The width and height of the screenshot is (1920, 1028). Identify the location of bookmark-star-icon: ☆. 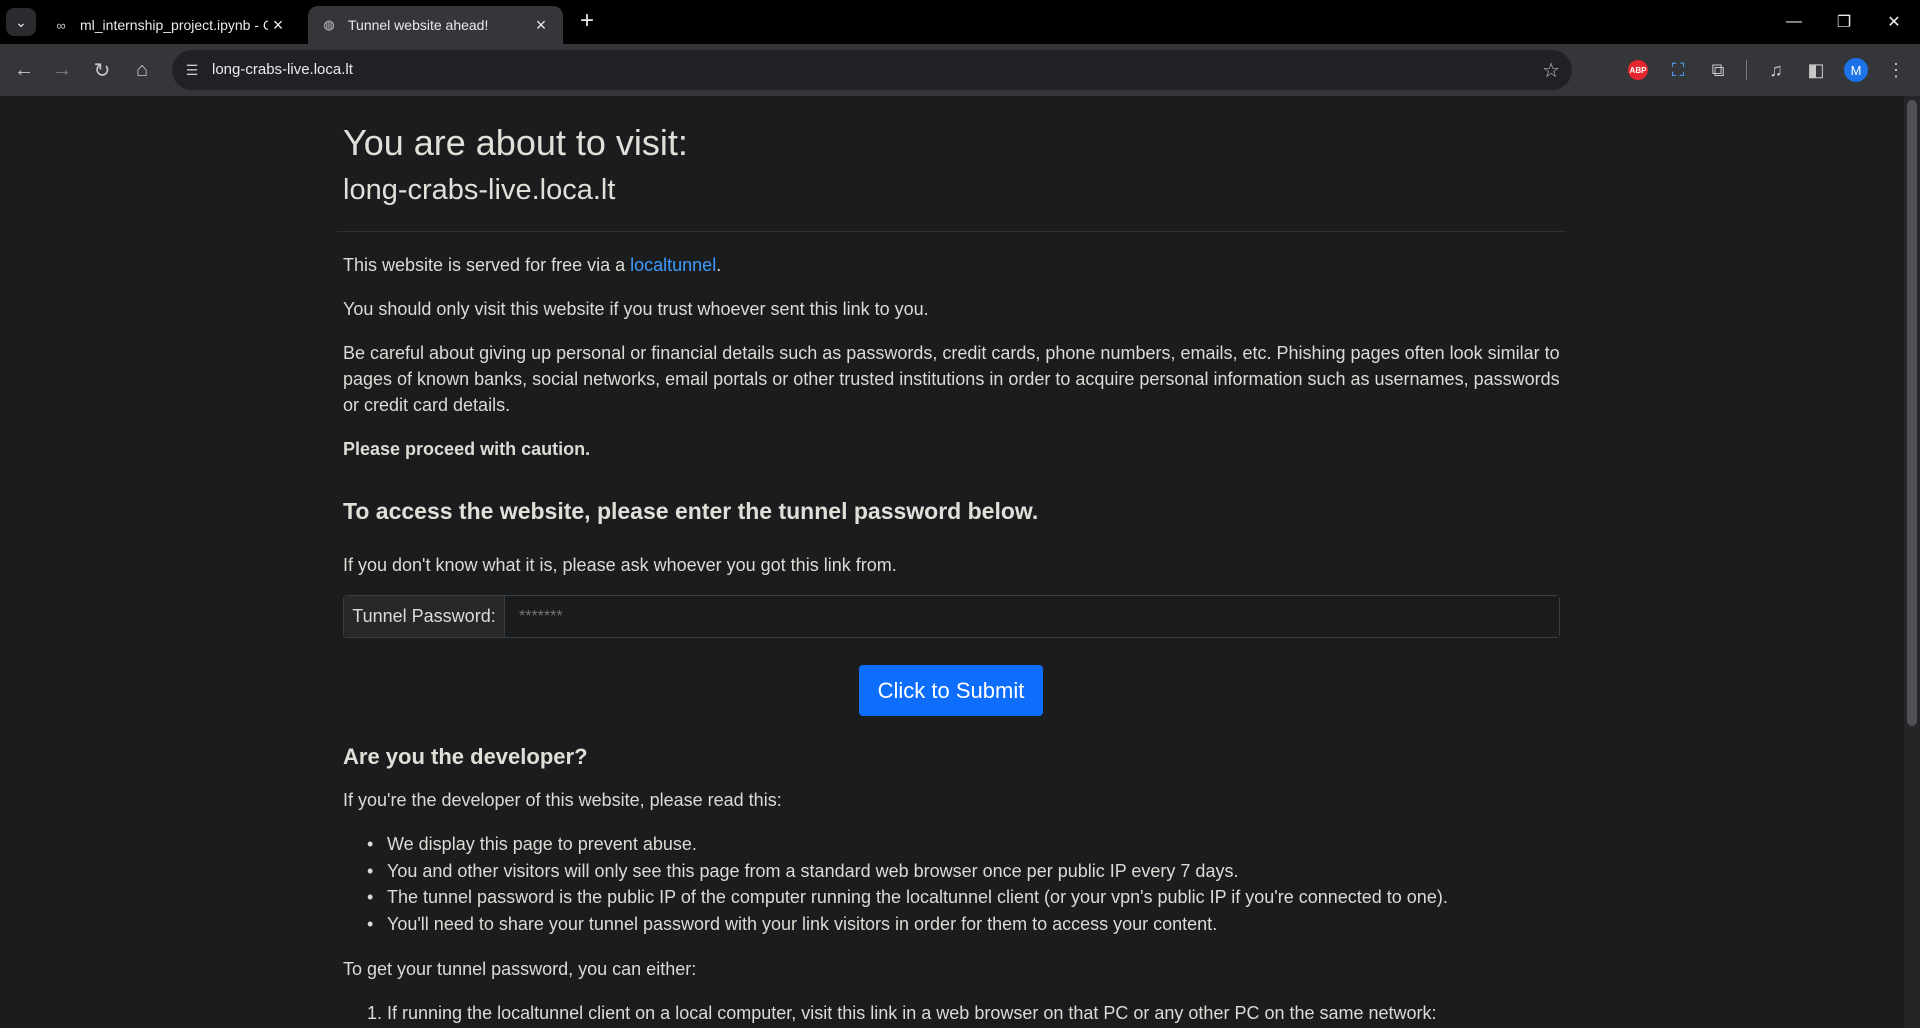
(1551, 70).